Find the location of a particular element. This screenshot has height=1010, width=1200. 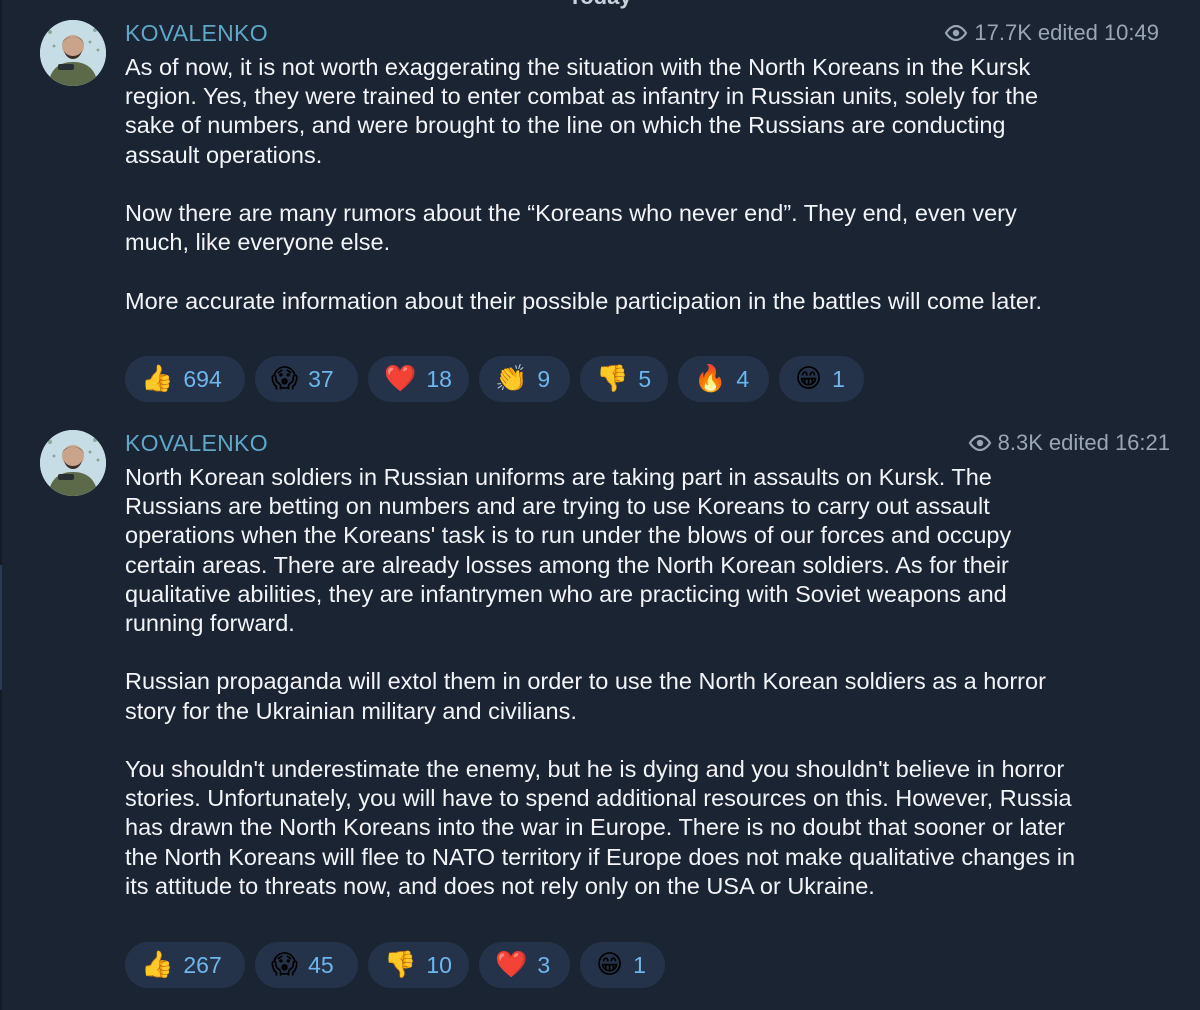

reactions-bar: 👍 267 😱 45 👎 10 ❤️ 3 😁 1 is located at coordinates (395, 965).